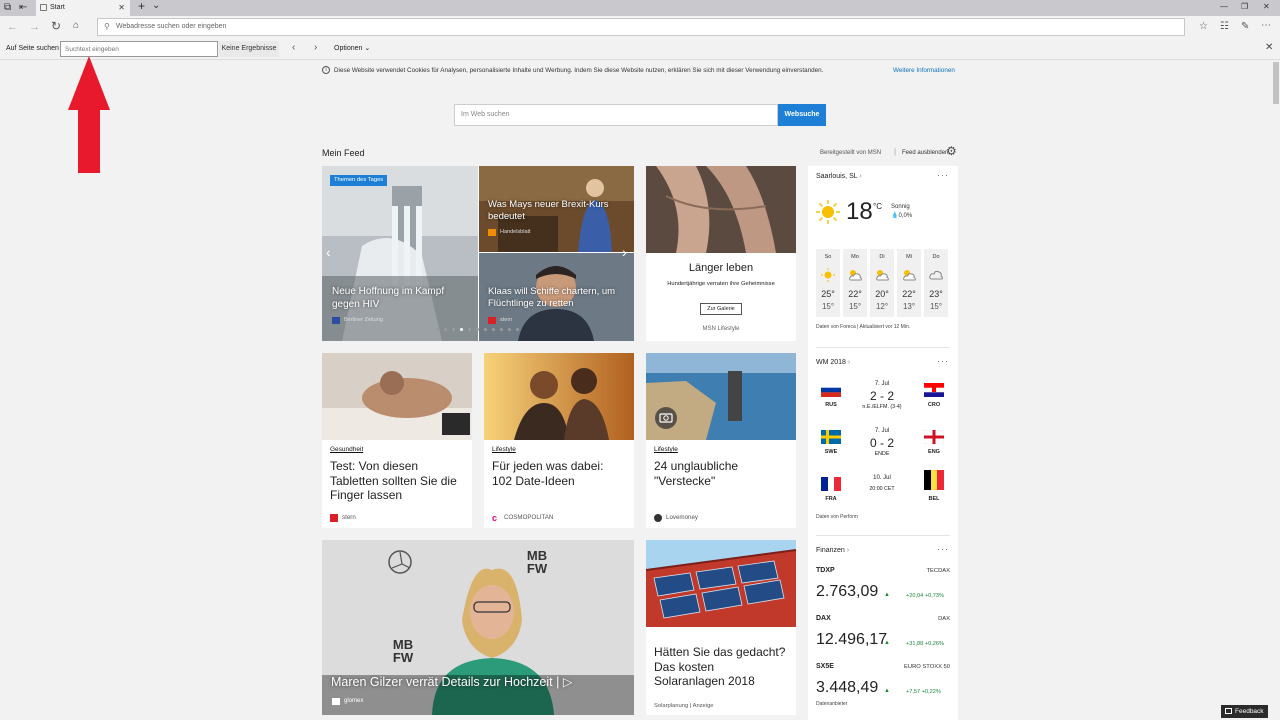 Image resolution: width=1280 pixels, height=720 pixels. What do you see at coordinates (943, 175) in the screenshot?
I see `weather-more-icon: ···` at bounding box center [943, 175].